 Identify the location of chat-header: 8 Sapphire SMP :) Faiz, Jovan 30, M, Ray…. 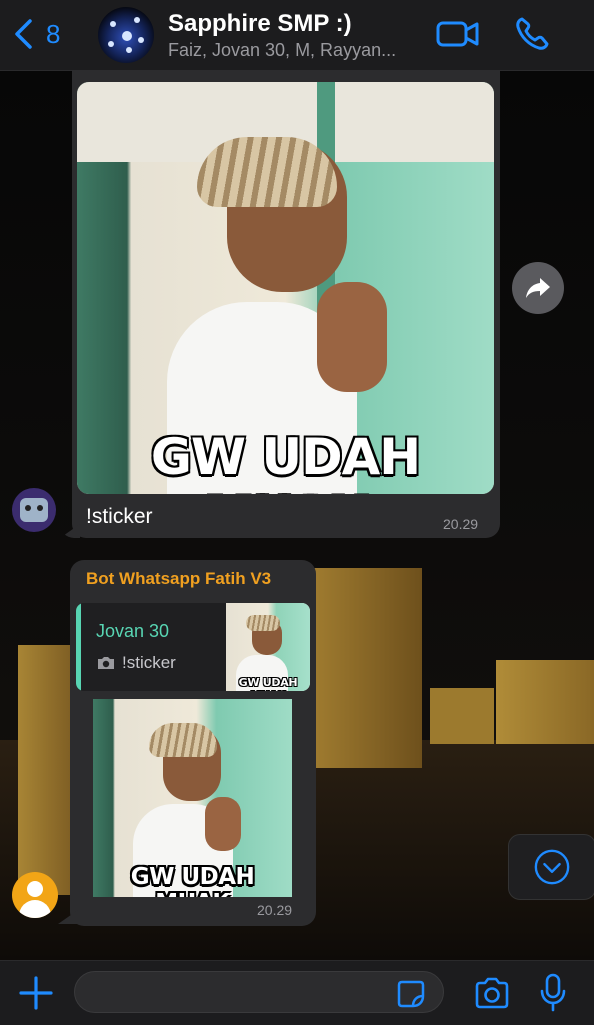
(297, 35).